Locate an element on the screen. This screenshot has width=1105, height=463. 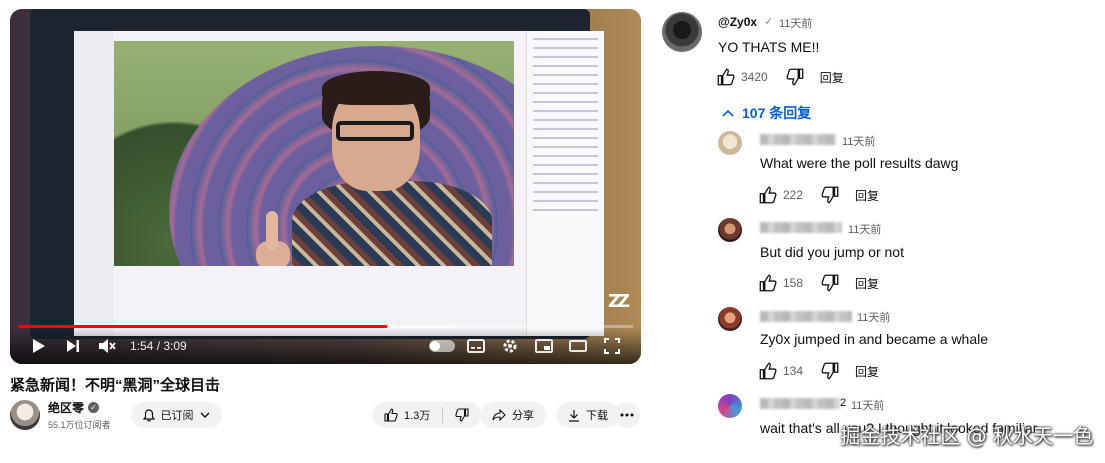
next-button is located at coordinates (73, 346).